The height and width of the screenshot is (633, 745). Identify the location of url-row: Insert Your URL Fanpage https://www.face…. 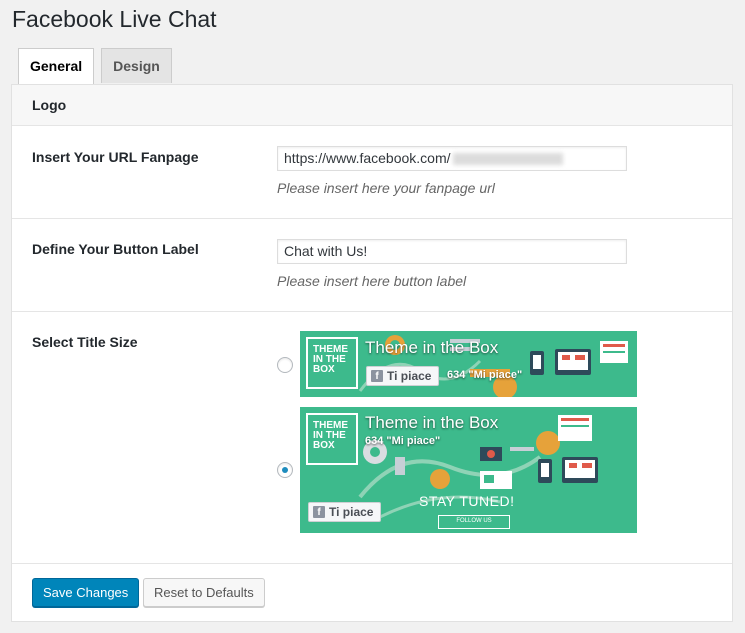
(372, 172).